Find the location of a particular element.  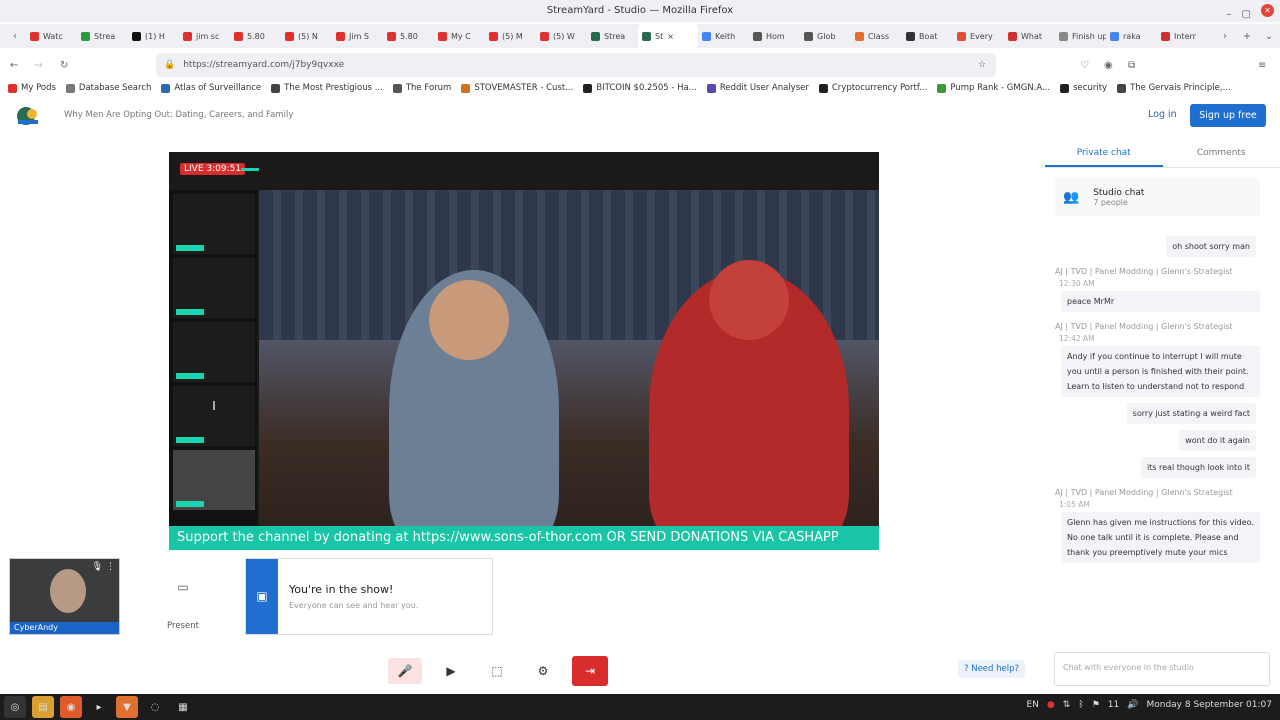

minimize-icon: – is located at coordinates (1229, 15).